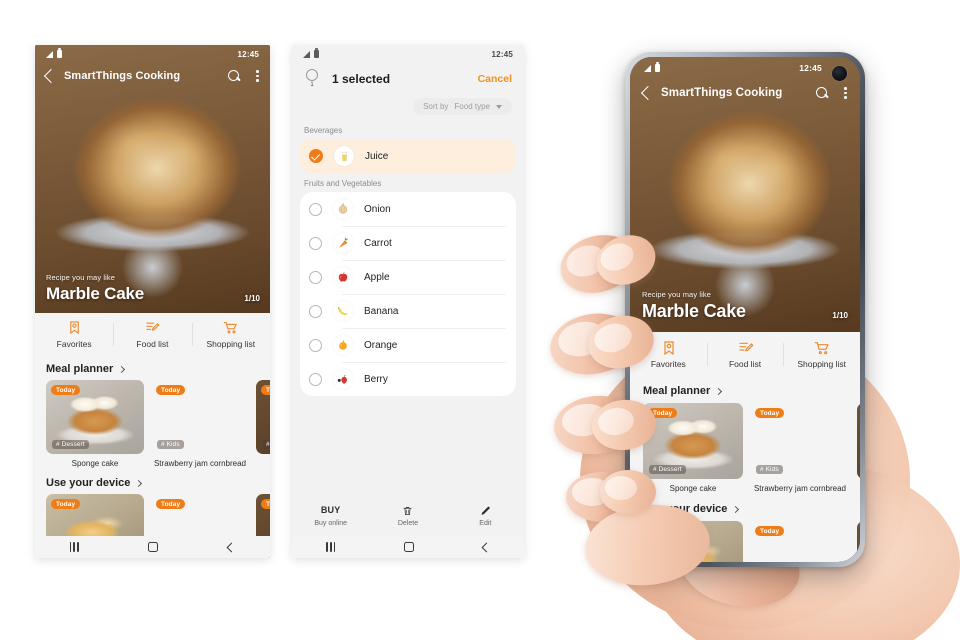 This screenshot has height=640, width=960. What do you see at coordinates (343, 209) in the screenshot?
I see `onion-icon` at bounding box center [343, 209].